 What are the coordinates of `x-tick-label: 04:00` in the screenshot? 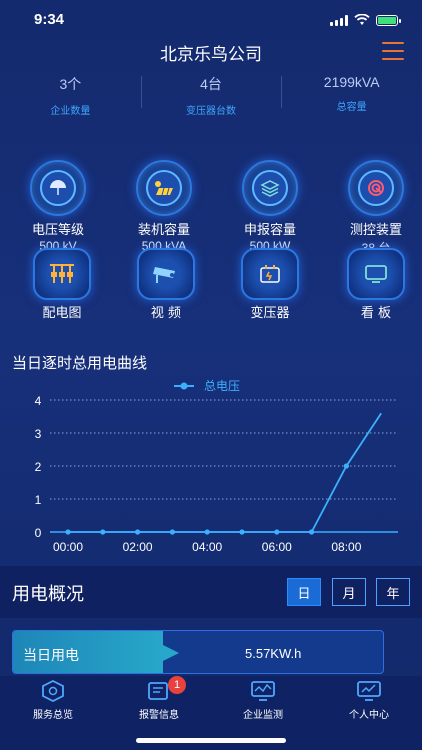 It's located at (207, 547).